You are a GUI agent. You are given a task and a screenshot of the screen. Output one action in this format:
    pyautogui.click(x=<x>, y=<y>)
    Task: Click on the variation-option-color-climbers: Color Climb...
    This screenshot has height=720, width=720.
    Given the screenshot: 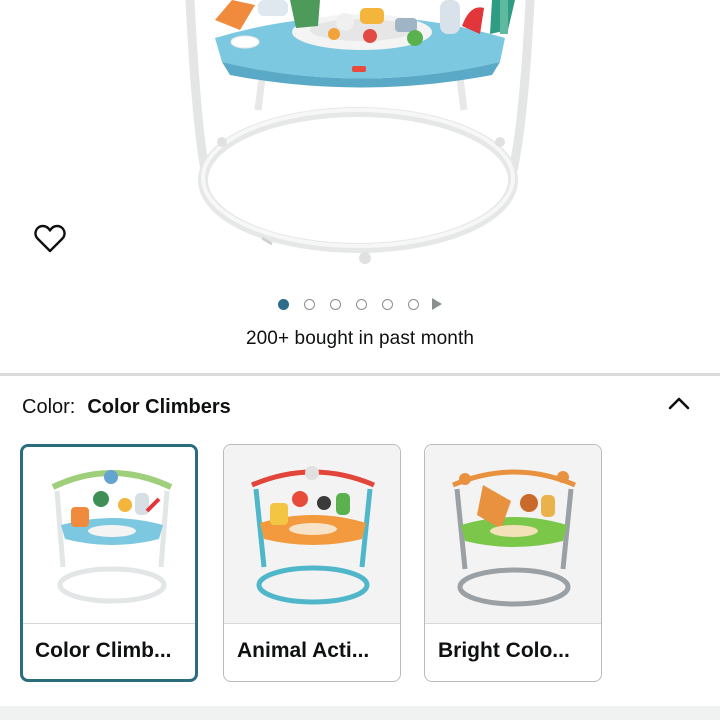 What is the action you would take?
    pyautogui.click(x=109, y=563)
    